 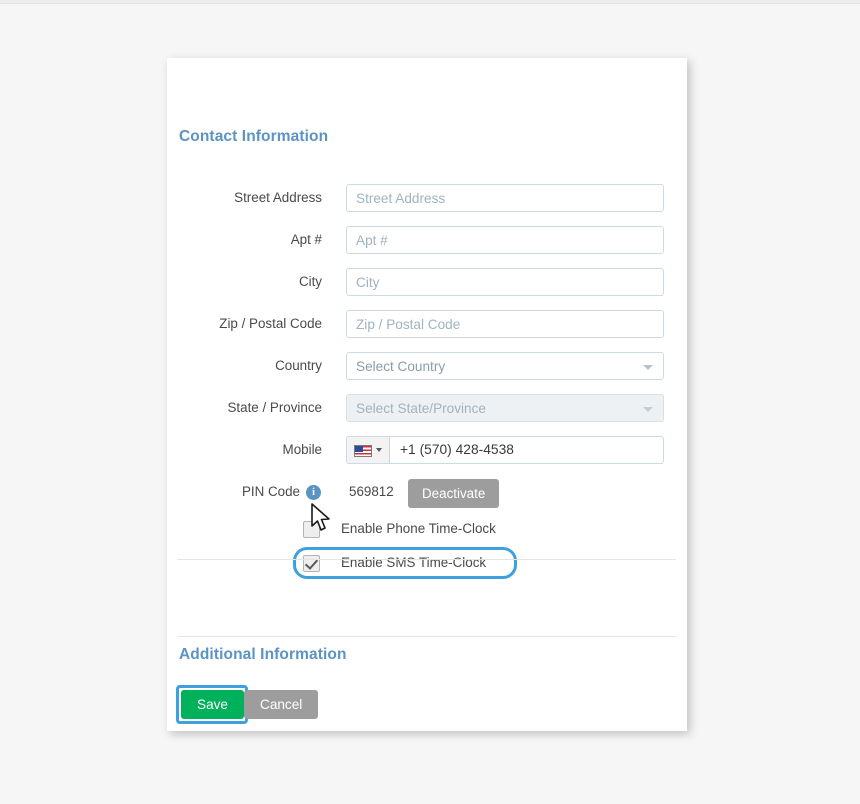 I want to click on state-province-select-value: Select State/Province, so click(x=421, y=408).